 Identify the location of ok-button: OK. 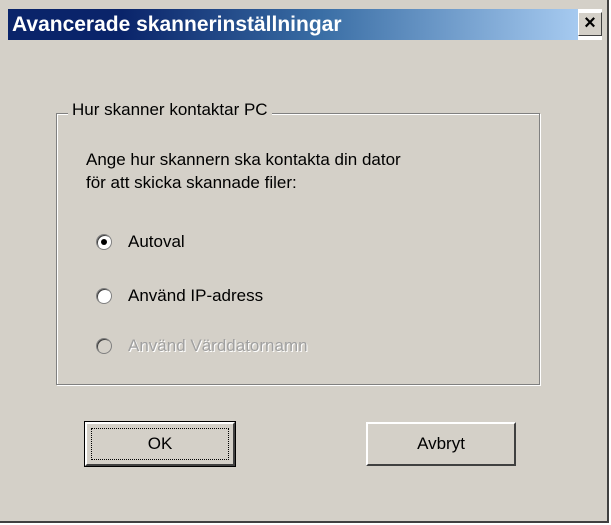
(160, 444).